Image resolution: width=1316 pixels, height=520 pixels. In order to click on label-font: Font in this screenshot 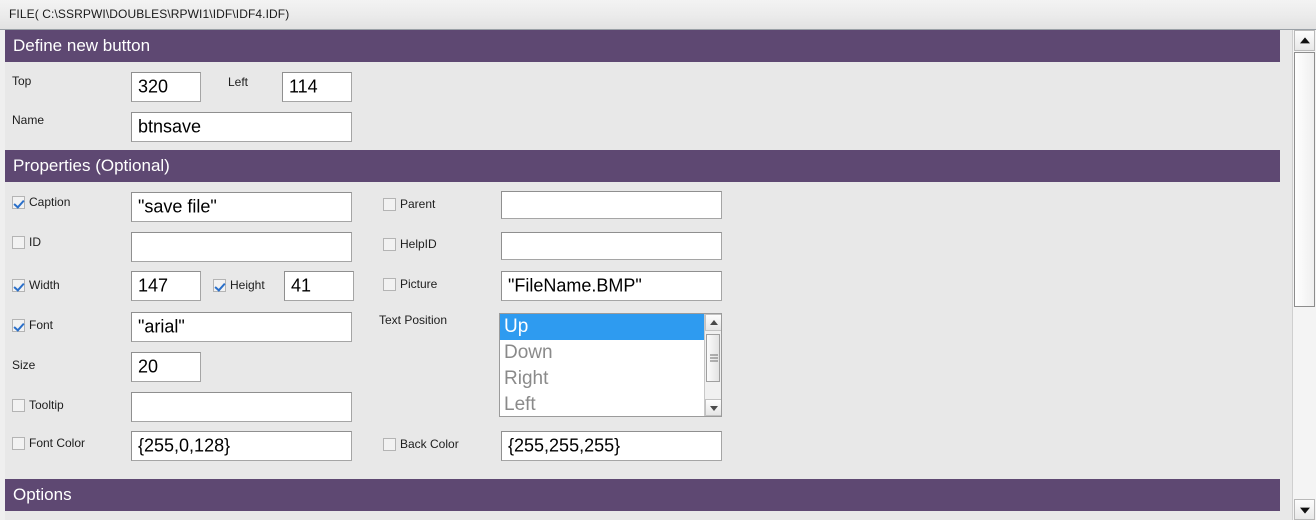, I will do `click(41, 325)`.